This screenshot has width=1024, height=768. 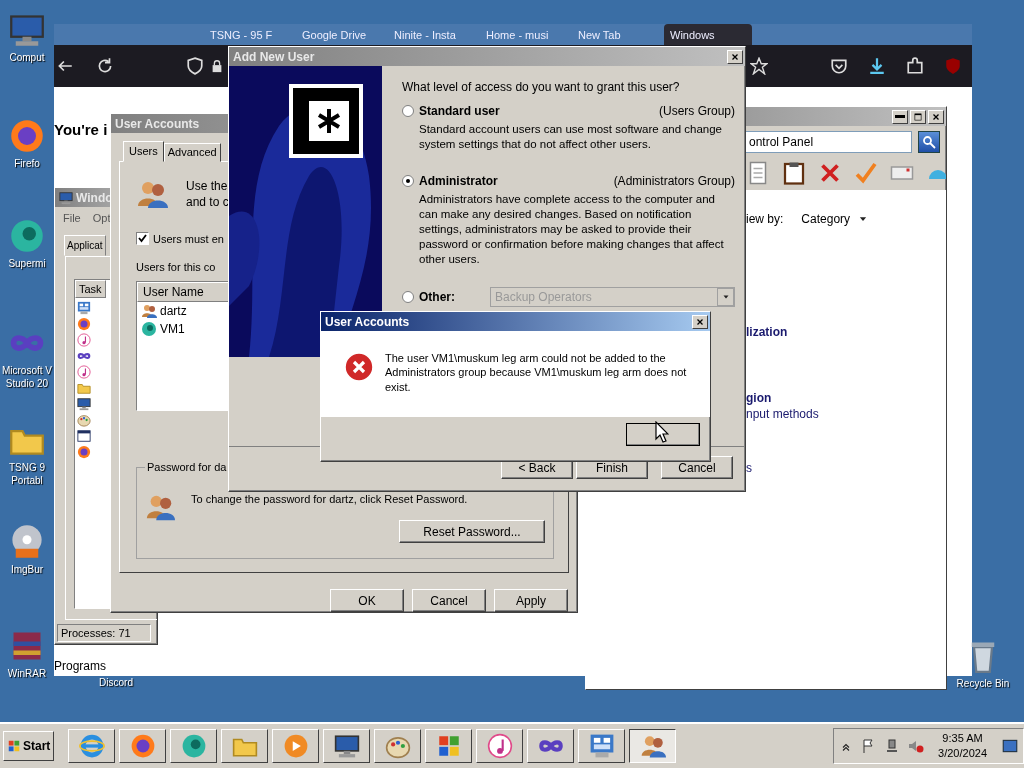 I want to click on password-text: To change the password for dartz, click Reset Password., so click(x=330, y=499).